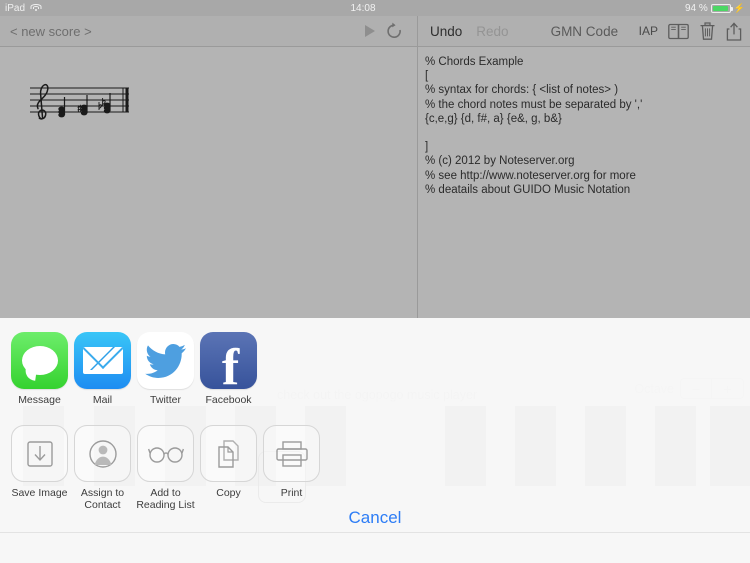  Describe the element at coordinates (39, 453) in the screenshot. I see `save-image-icon` at that location.